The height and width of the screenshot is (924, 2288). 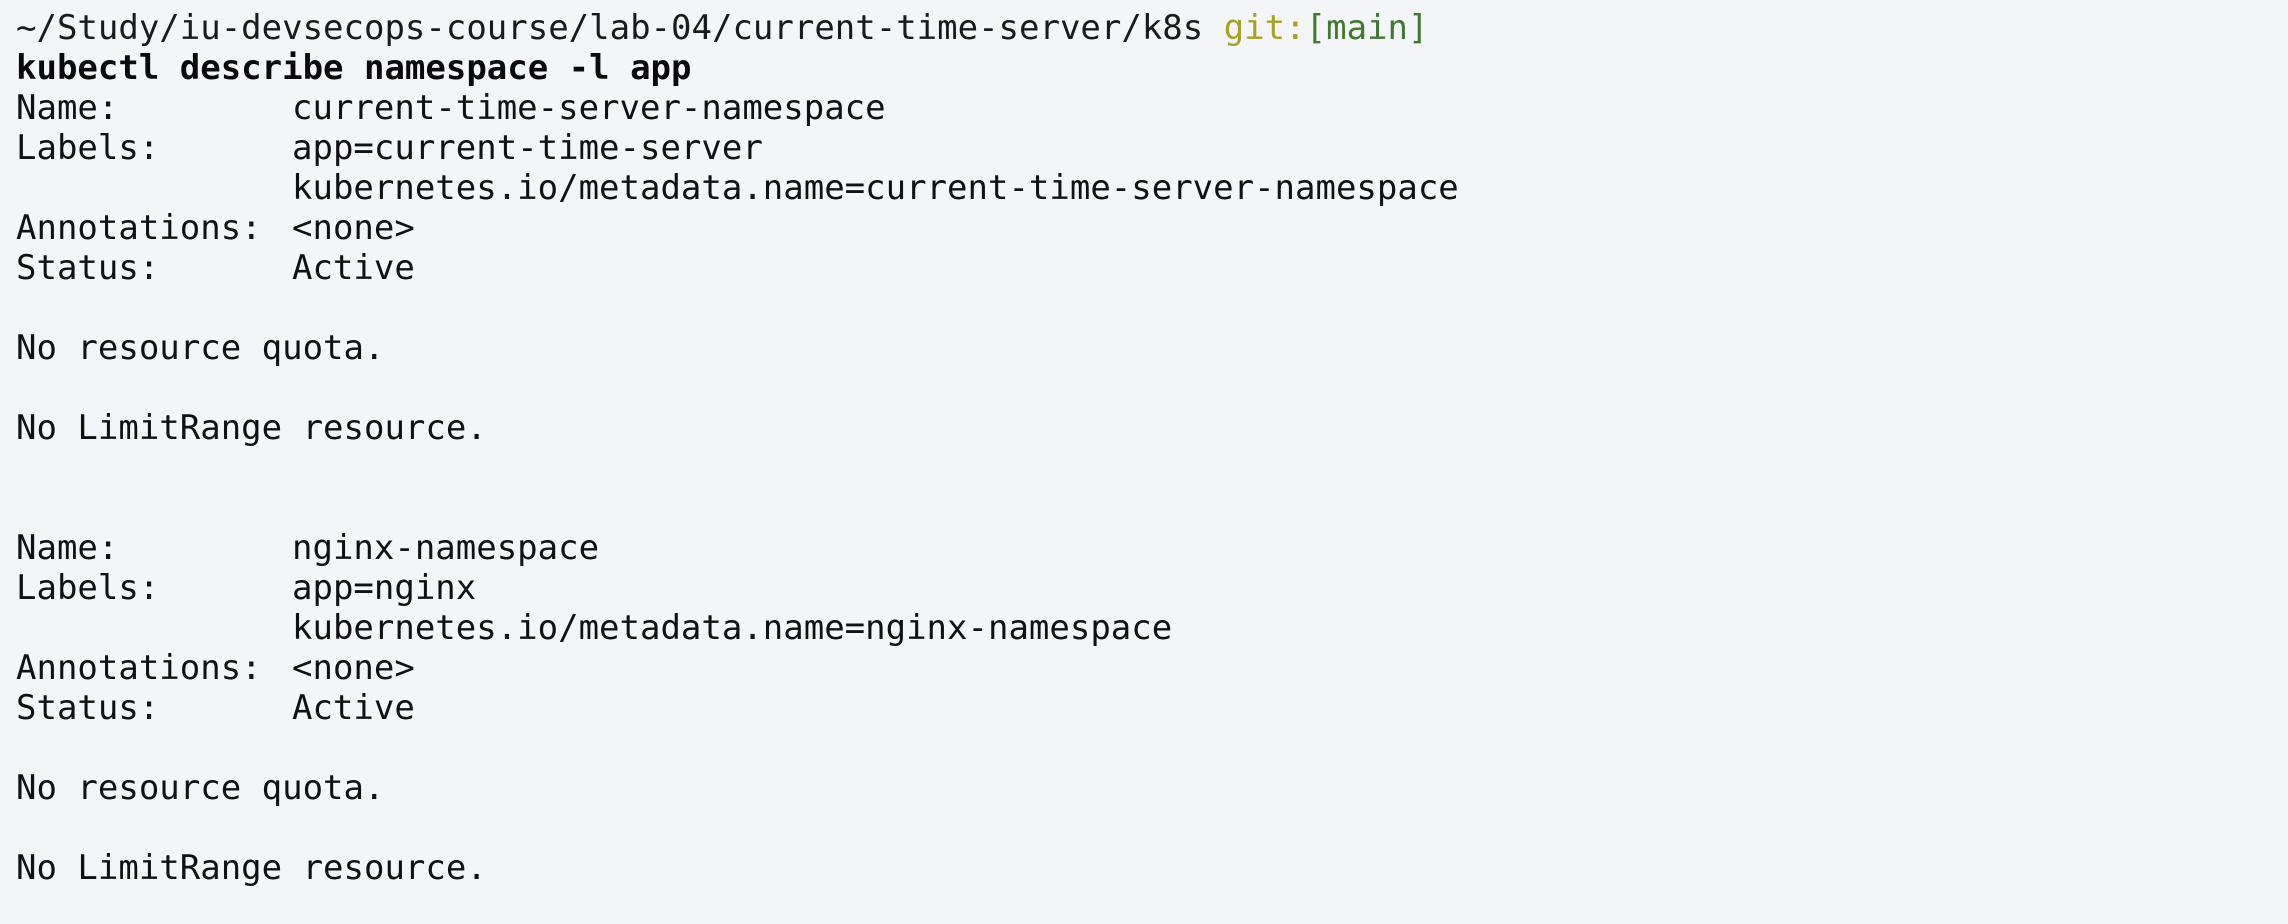 I want to click on label-value: app=nginx, so click(x=384, y=588).